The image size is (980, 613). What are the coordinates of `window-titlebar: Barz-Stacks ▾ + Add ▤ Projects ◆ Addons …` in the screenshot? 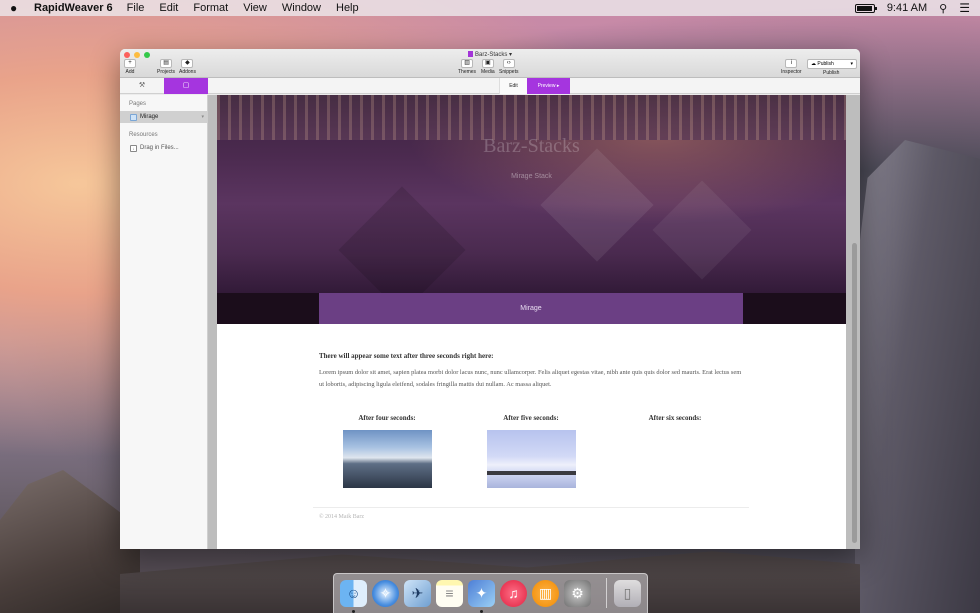 It's located at (490, 63).